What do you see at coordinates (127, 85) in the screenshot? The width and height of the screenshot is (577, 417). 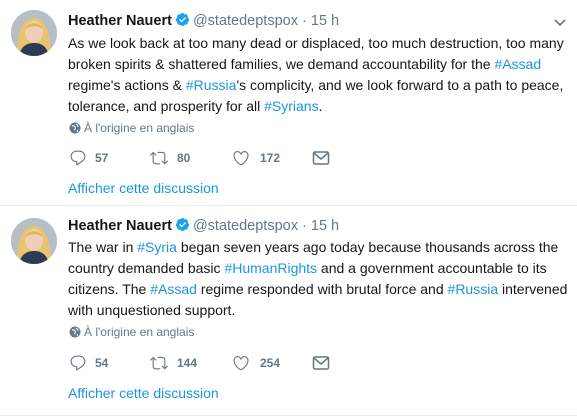 I see `text-segment: regime's actions &` at bounding box center [127, 85].